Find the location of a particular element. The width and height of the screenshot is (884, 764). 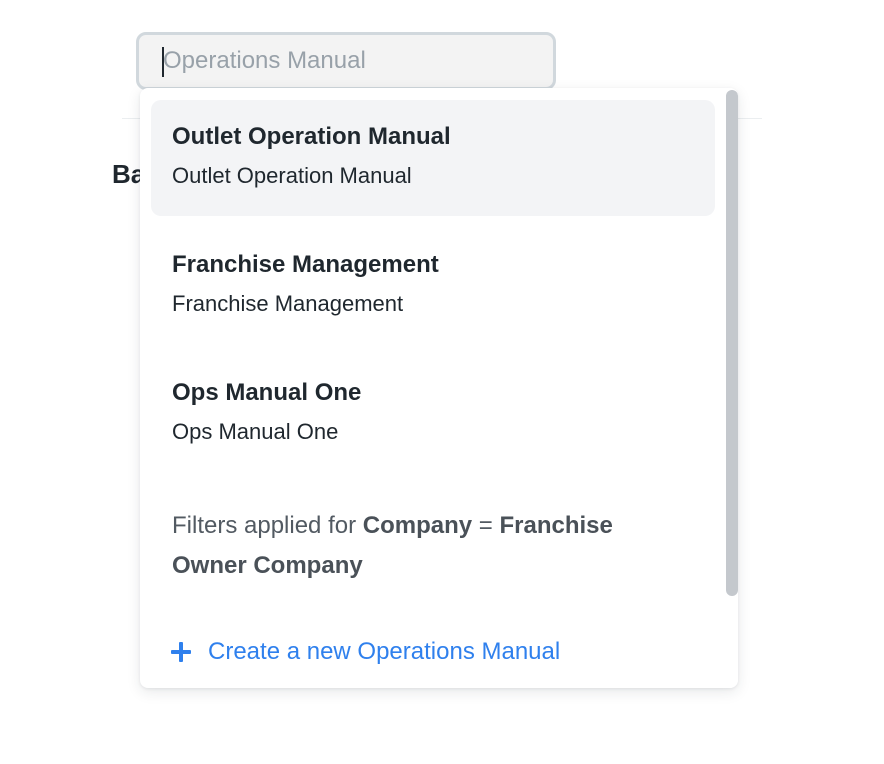

option-subtitle: Ops Manual One is located at coordinates (255, 431).